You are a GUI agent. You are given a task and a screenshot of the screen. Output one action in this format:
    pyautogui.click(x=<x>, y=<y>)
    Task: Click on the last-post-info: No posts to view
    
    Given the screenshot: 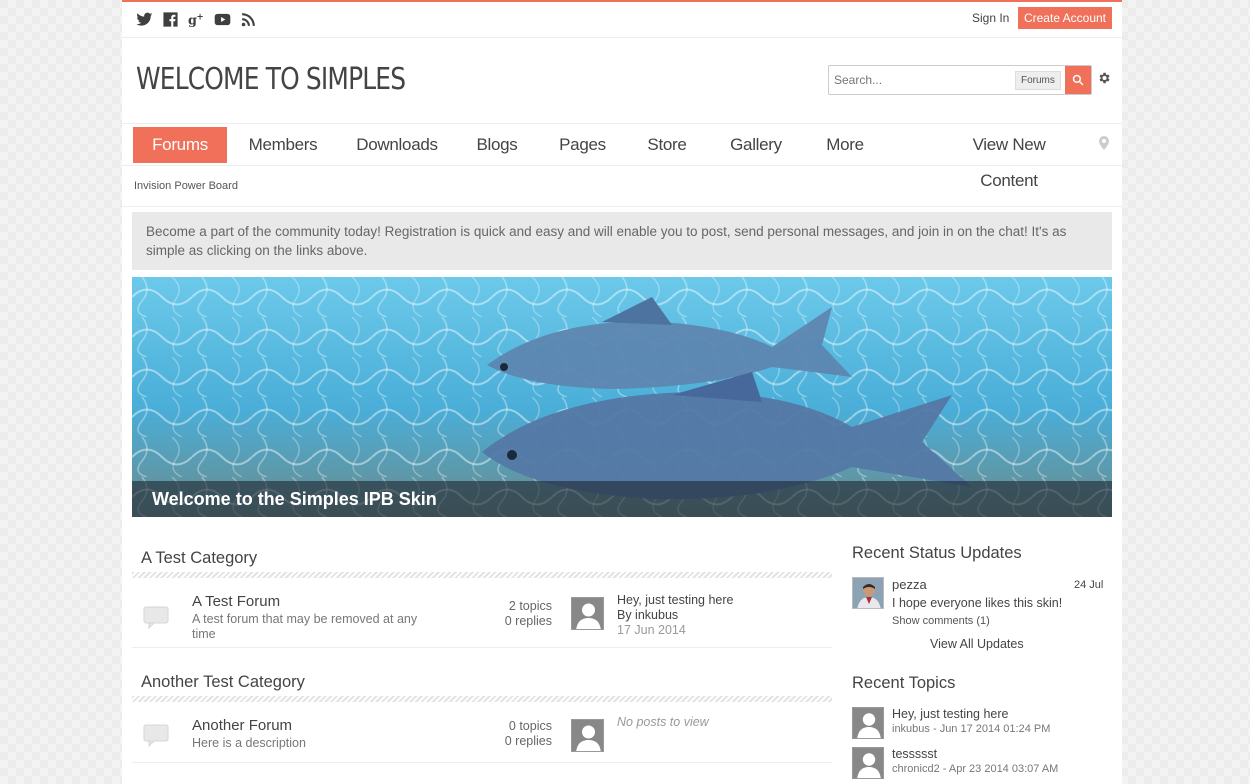 What is the action you would take?
    pyautogui.click(x=663, y=722)
    